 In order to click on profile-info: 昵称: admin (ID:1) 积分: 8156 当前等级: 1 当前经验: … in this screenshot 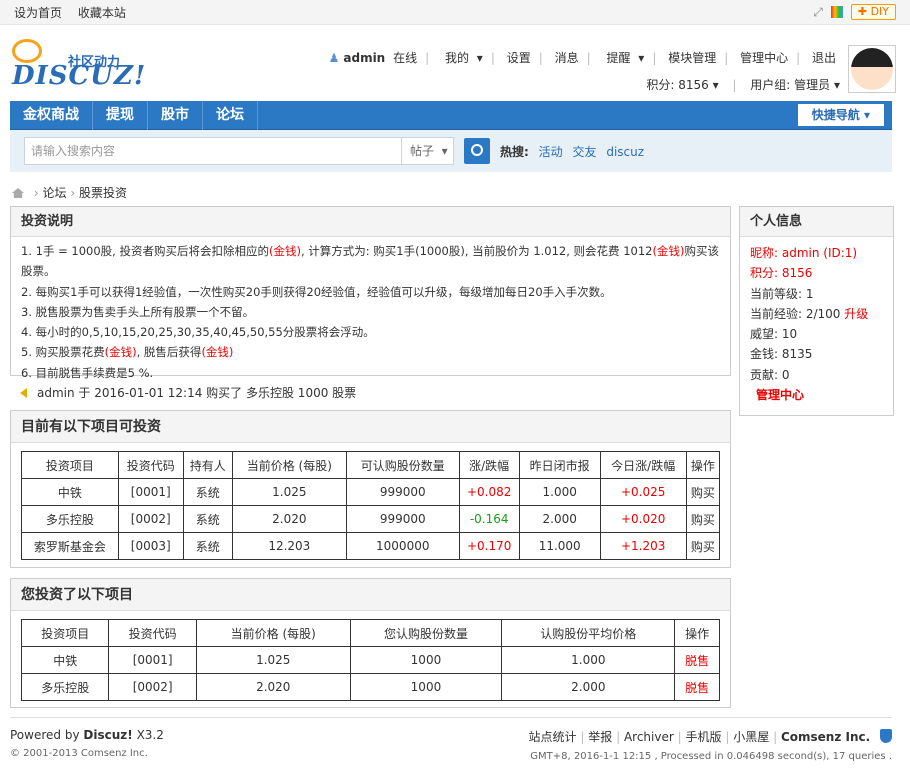, I will do `click(816, 324)`.